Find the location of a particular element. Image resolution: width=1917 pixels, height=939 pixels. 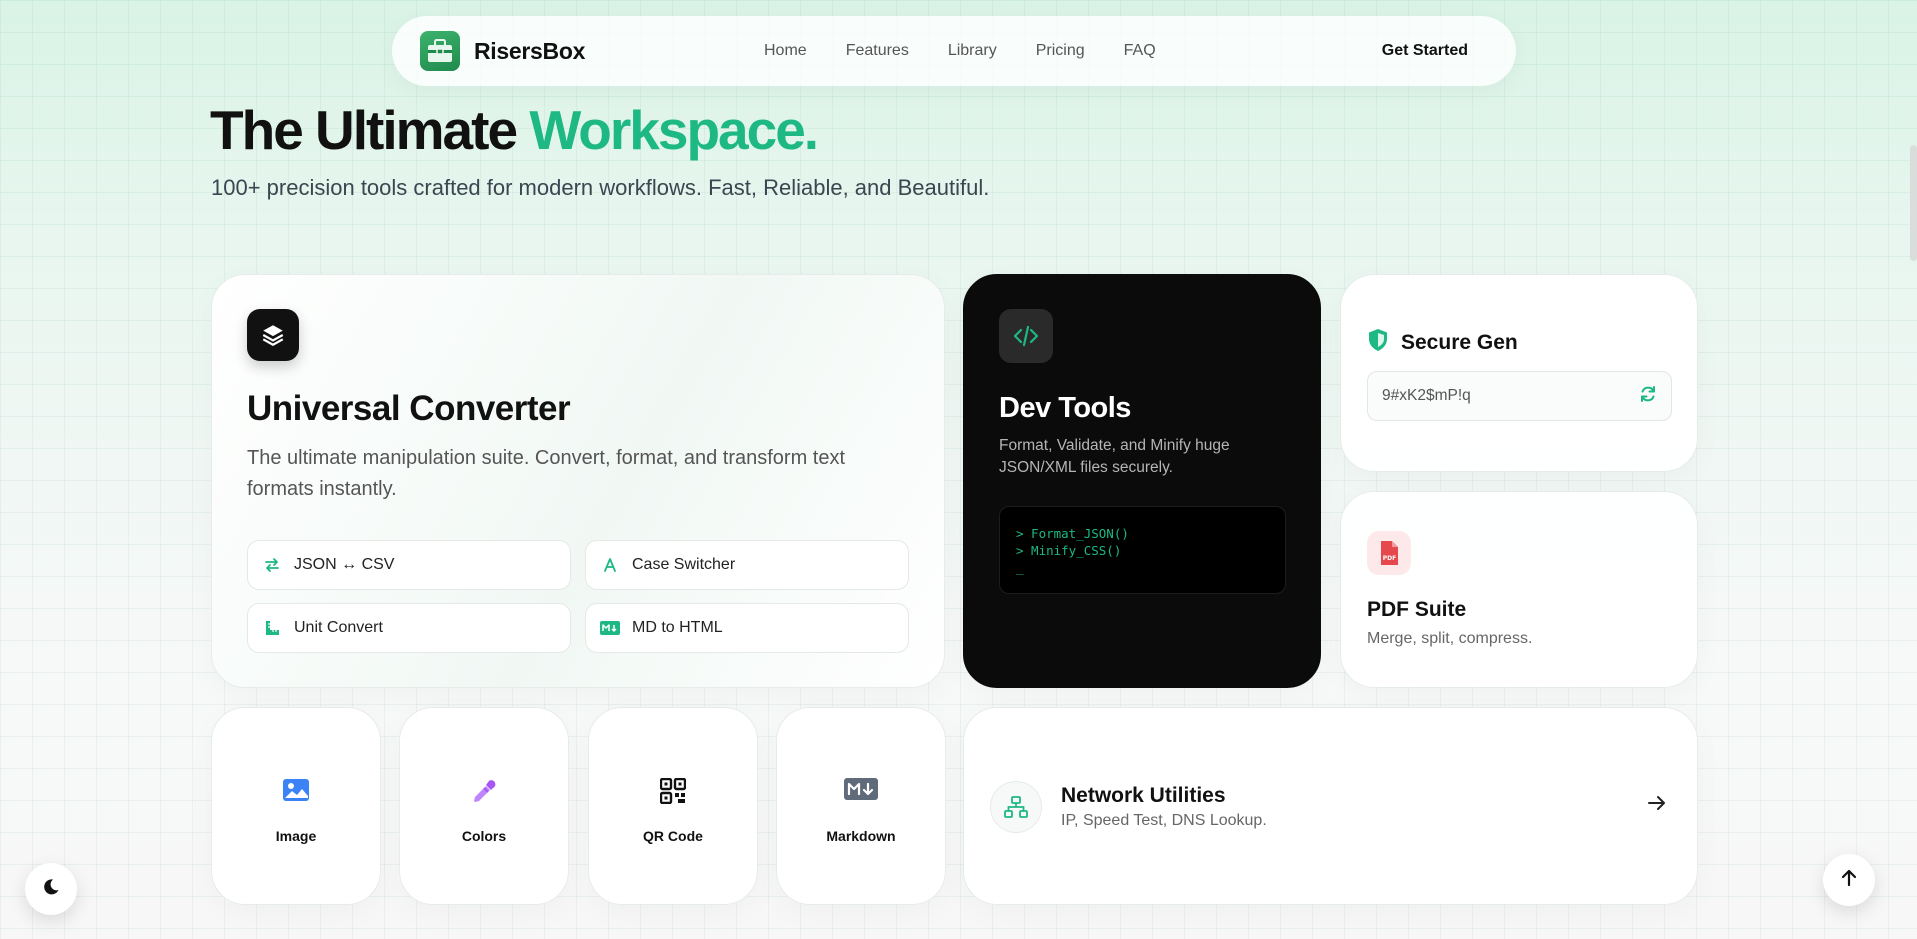

brand: RisersBox is located at coordinates (502, 51).